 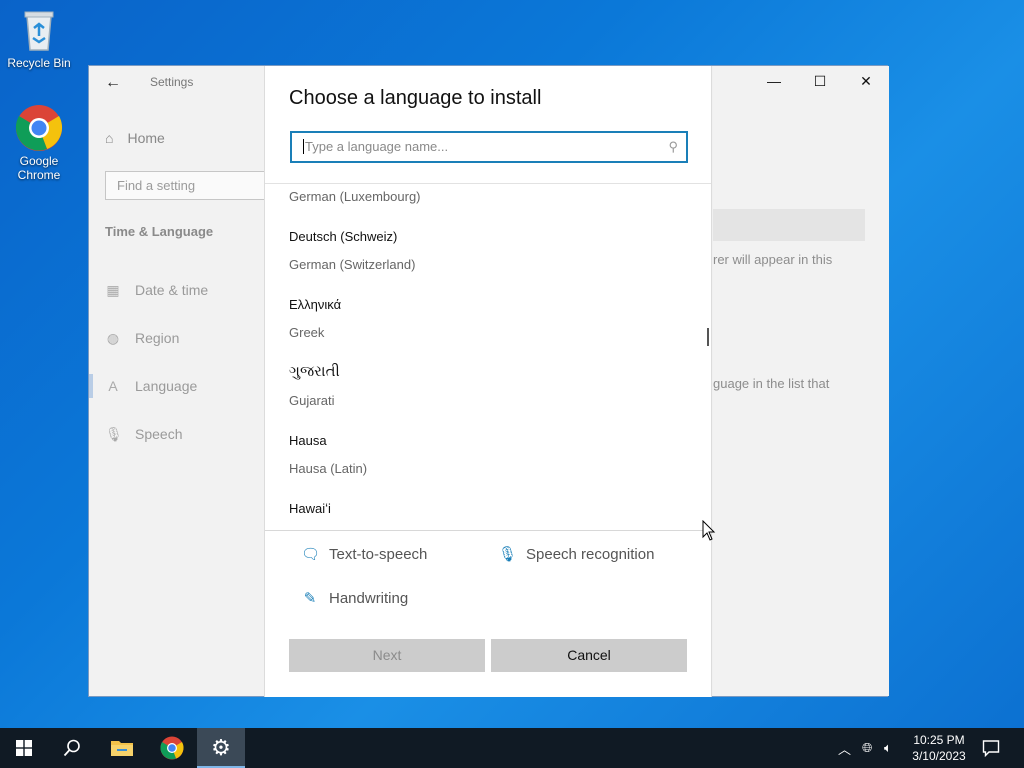 What do you see at coordinates (190, 185) in the screenshot?
I see `find-setting-input: Find a setting` at bounding box center [190, 185].